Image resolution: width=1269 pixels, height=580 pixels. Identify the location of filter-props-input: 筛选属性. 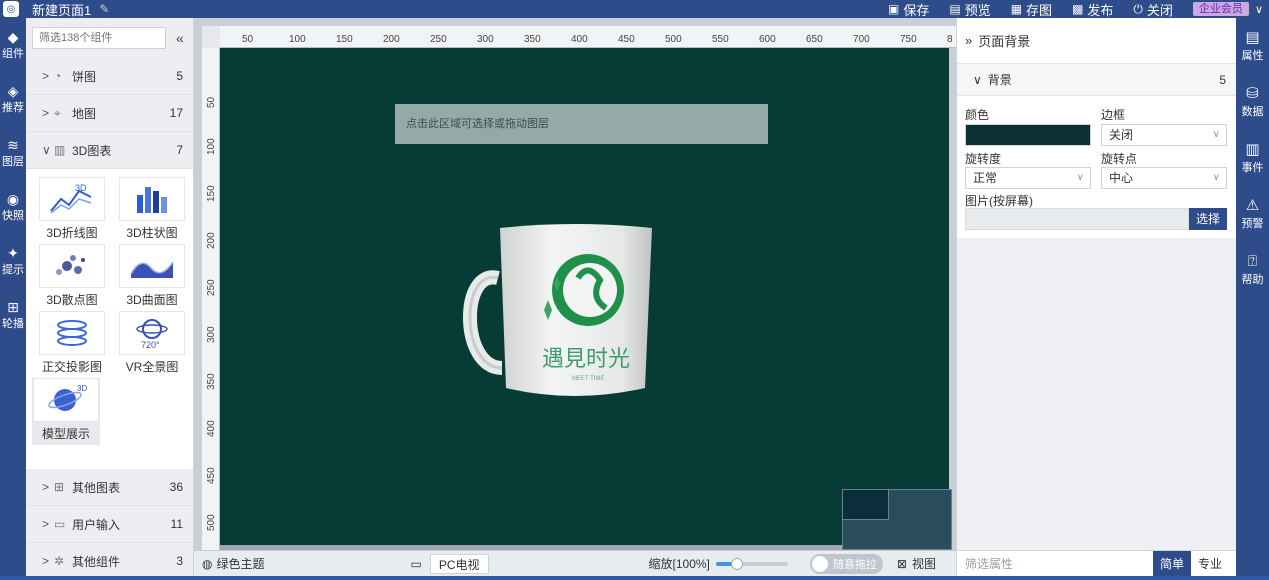
(1055, 563).